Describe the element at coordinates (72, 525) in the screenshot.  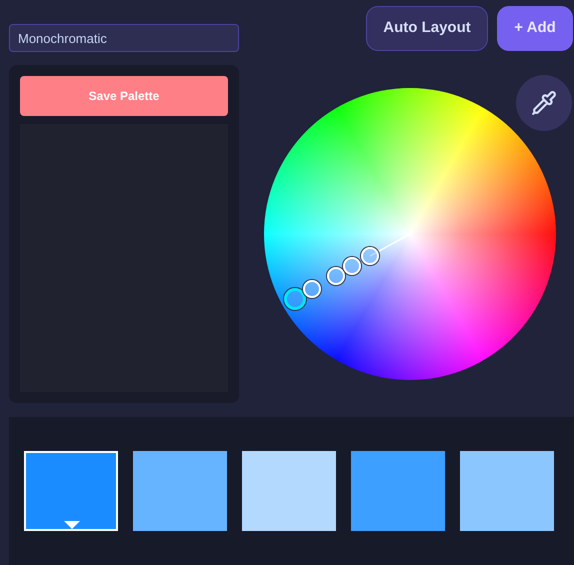
I see `selected-marker-icon` at that location.